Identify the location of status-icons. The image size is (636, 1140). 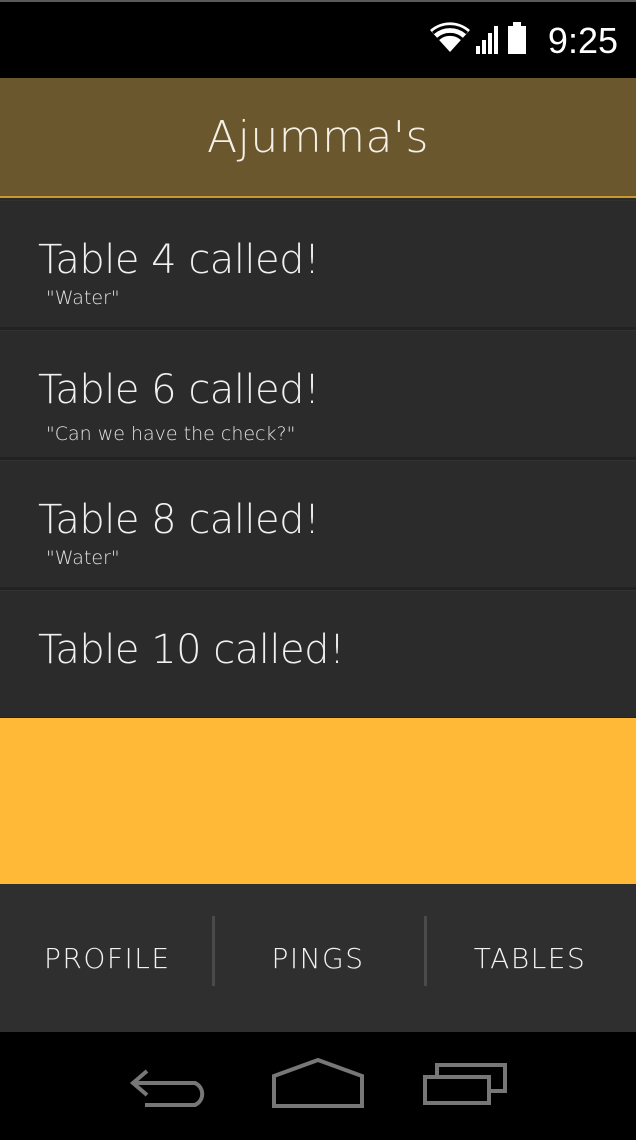
(478, 40).